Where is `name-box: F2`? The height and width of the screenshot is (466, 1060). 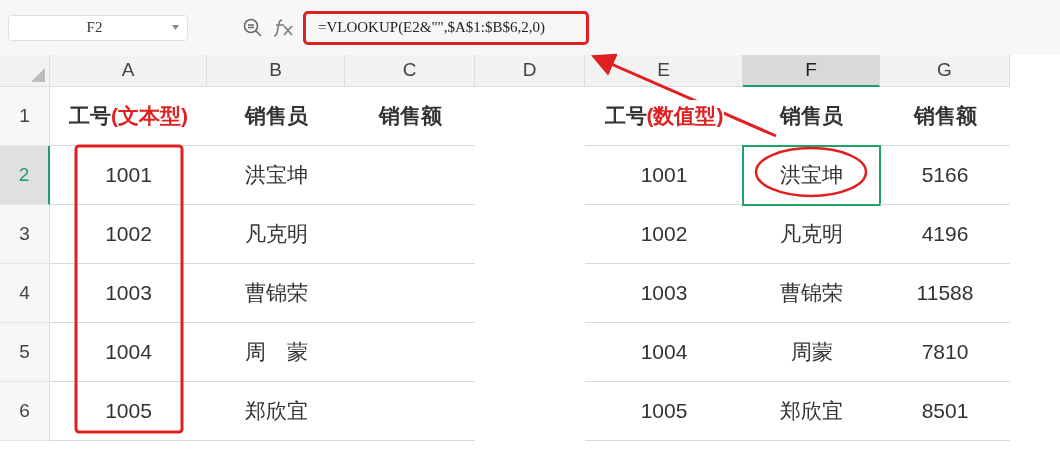 name-box: F2 is located at coordinates (98, 27).